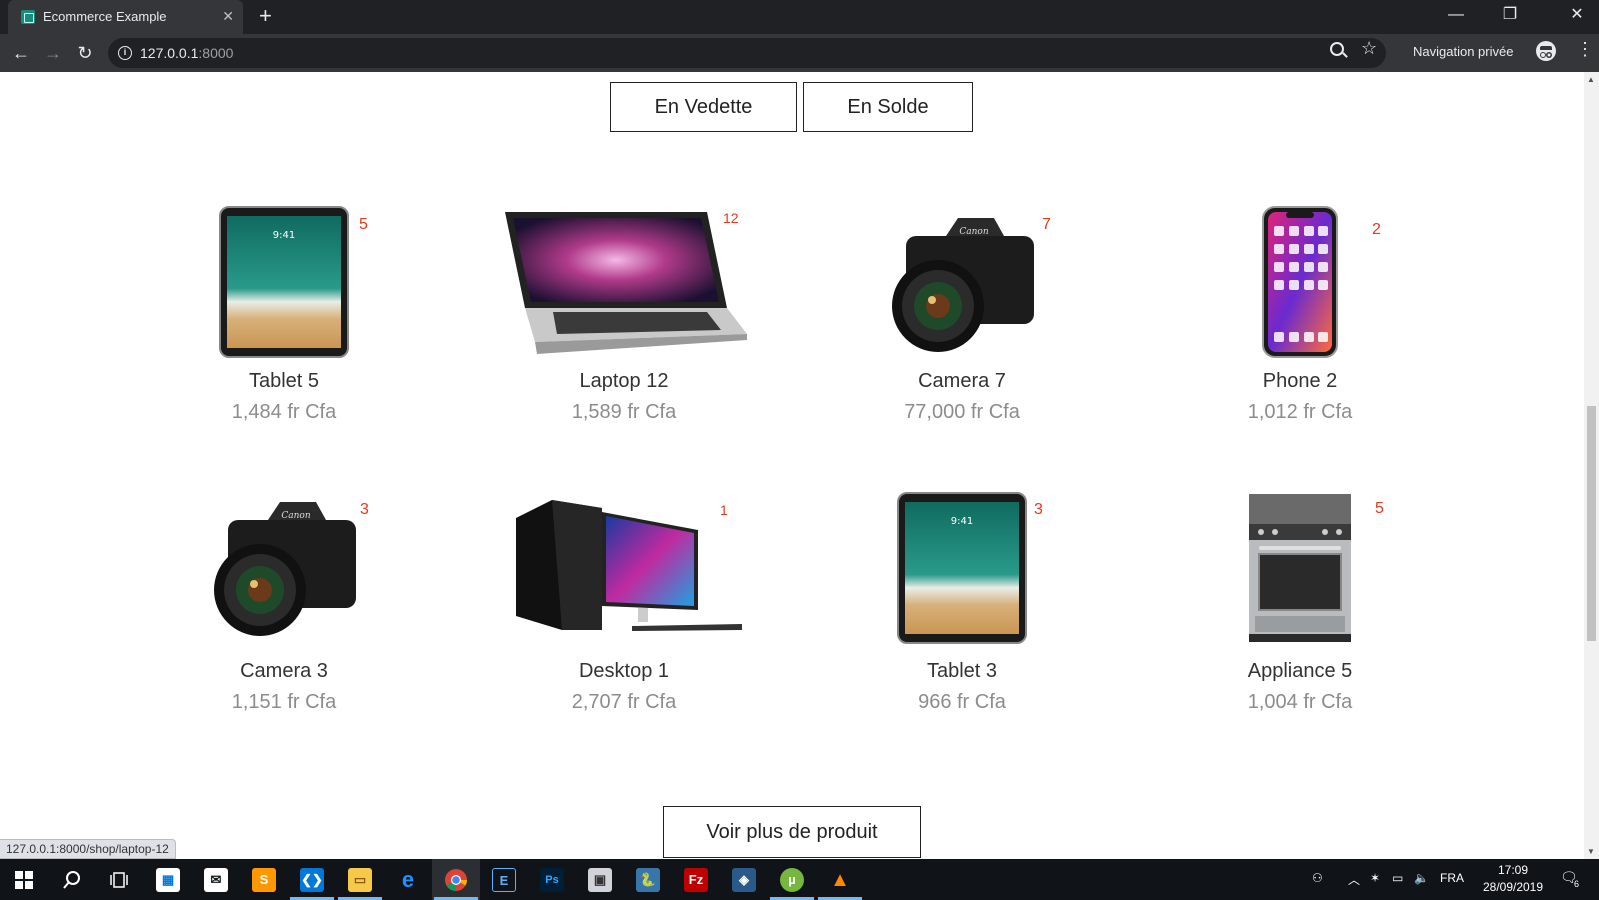  I want to click on browser-toolbar: ← → ↻ i 127.0.0.1:8000, so click(799, 53).